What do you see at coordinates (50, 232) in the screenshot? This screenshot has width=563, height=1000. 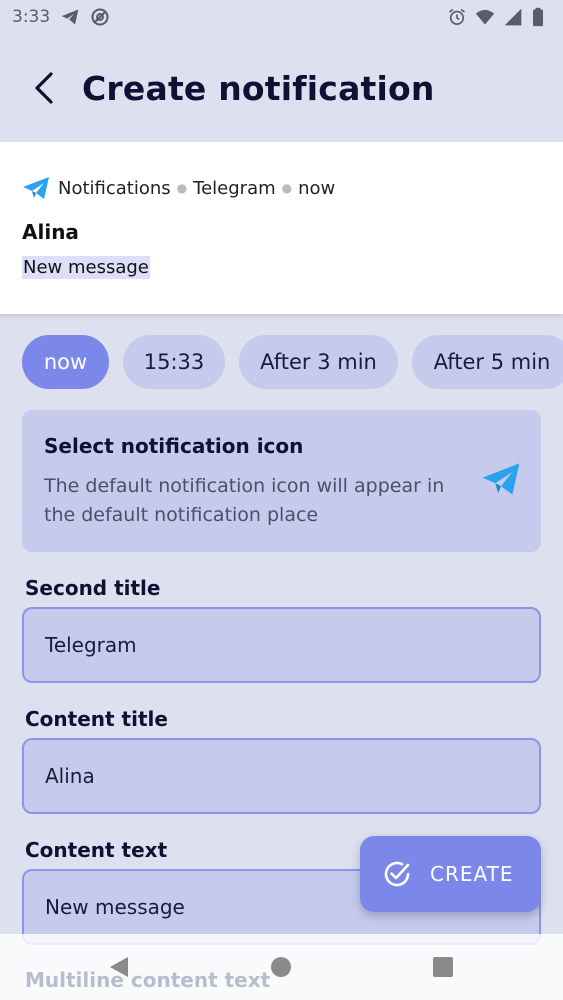 I see `preview-title: Alina` at bounding box center [50, 232].